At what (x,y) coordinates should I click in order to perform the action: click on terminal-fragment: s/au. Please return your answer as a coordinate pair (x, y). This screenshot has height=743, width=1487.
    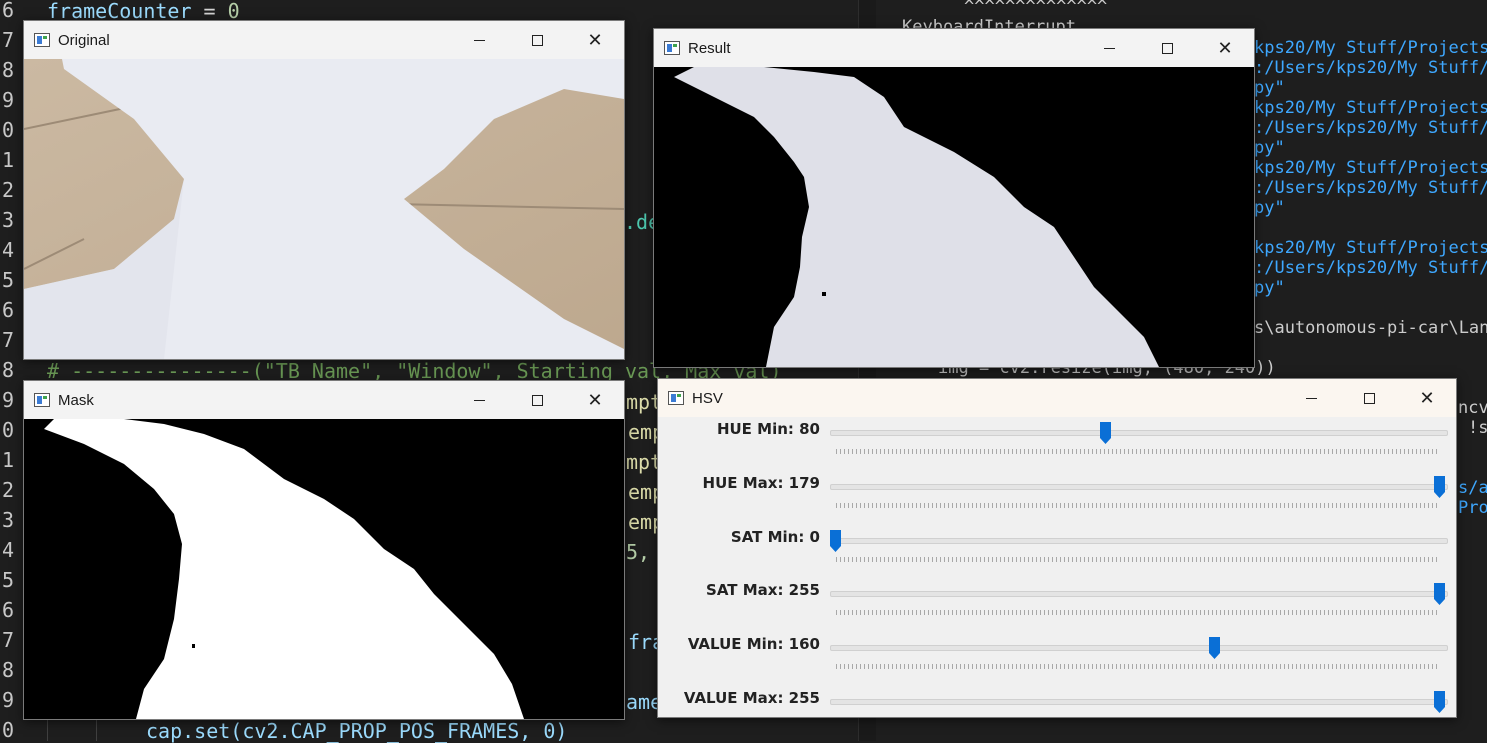
    Looking at the image, I should click on (1472, 488).